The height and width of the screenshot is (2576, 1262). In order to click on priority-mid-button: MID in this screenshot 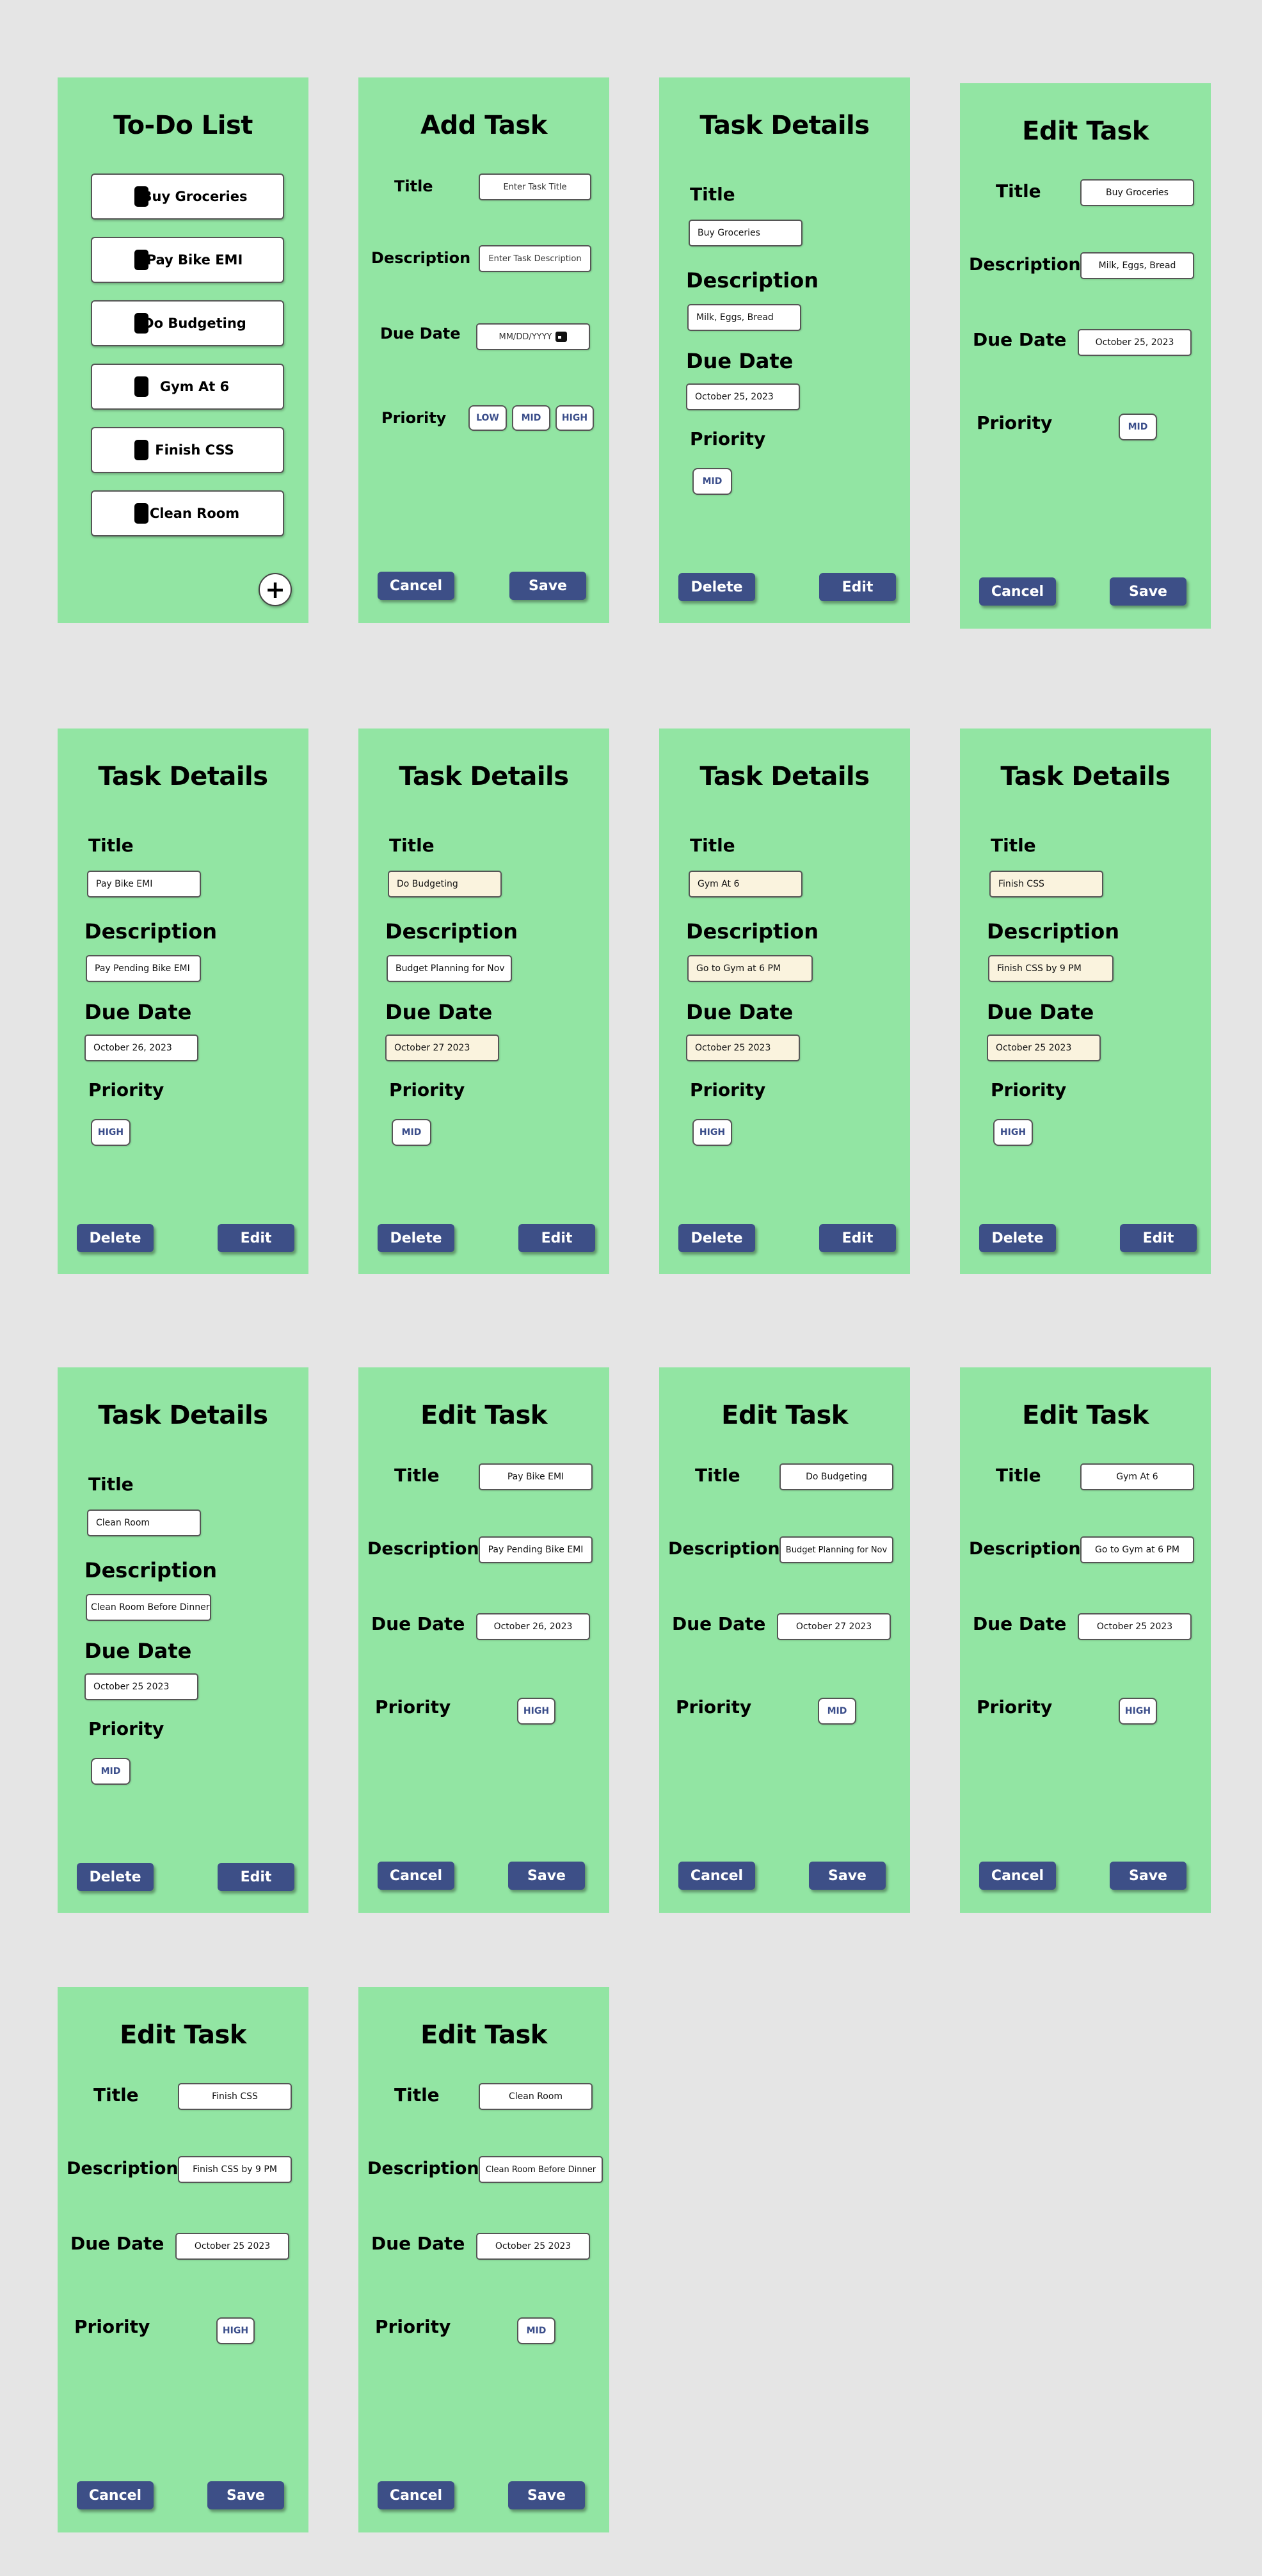, I will do `click(531, 418)`.